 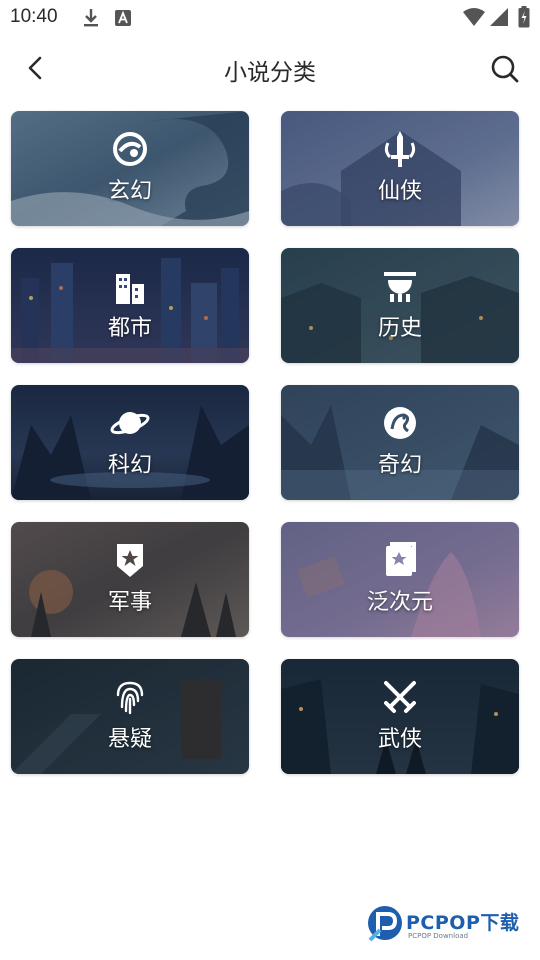 What do you see at coordinates (130, 442) in the screenshot?
I see `category-card-kehuan: 科幻` at bounding box center [130, 442].